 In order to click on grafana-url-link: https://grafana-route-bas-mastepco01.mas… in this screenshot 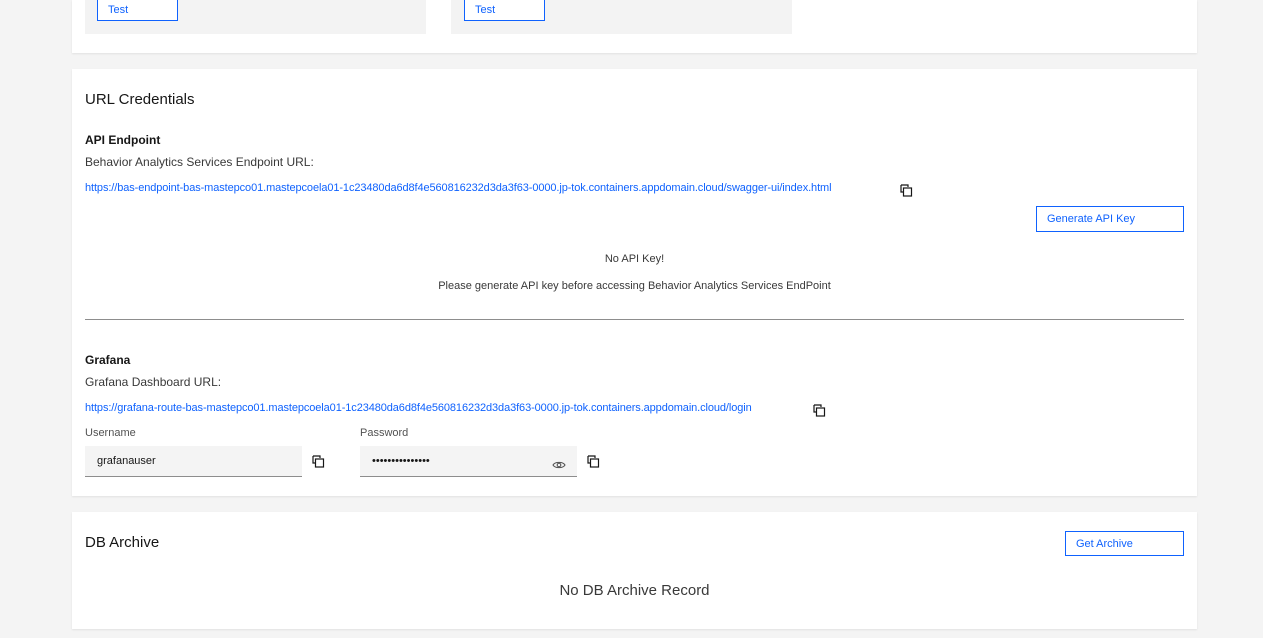, I will do `click(418, 408)`.